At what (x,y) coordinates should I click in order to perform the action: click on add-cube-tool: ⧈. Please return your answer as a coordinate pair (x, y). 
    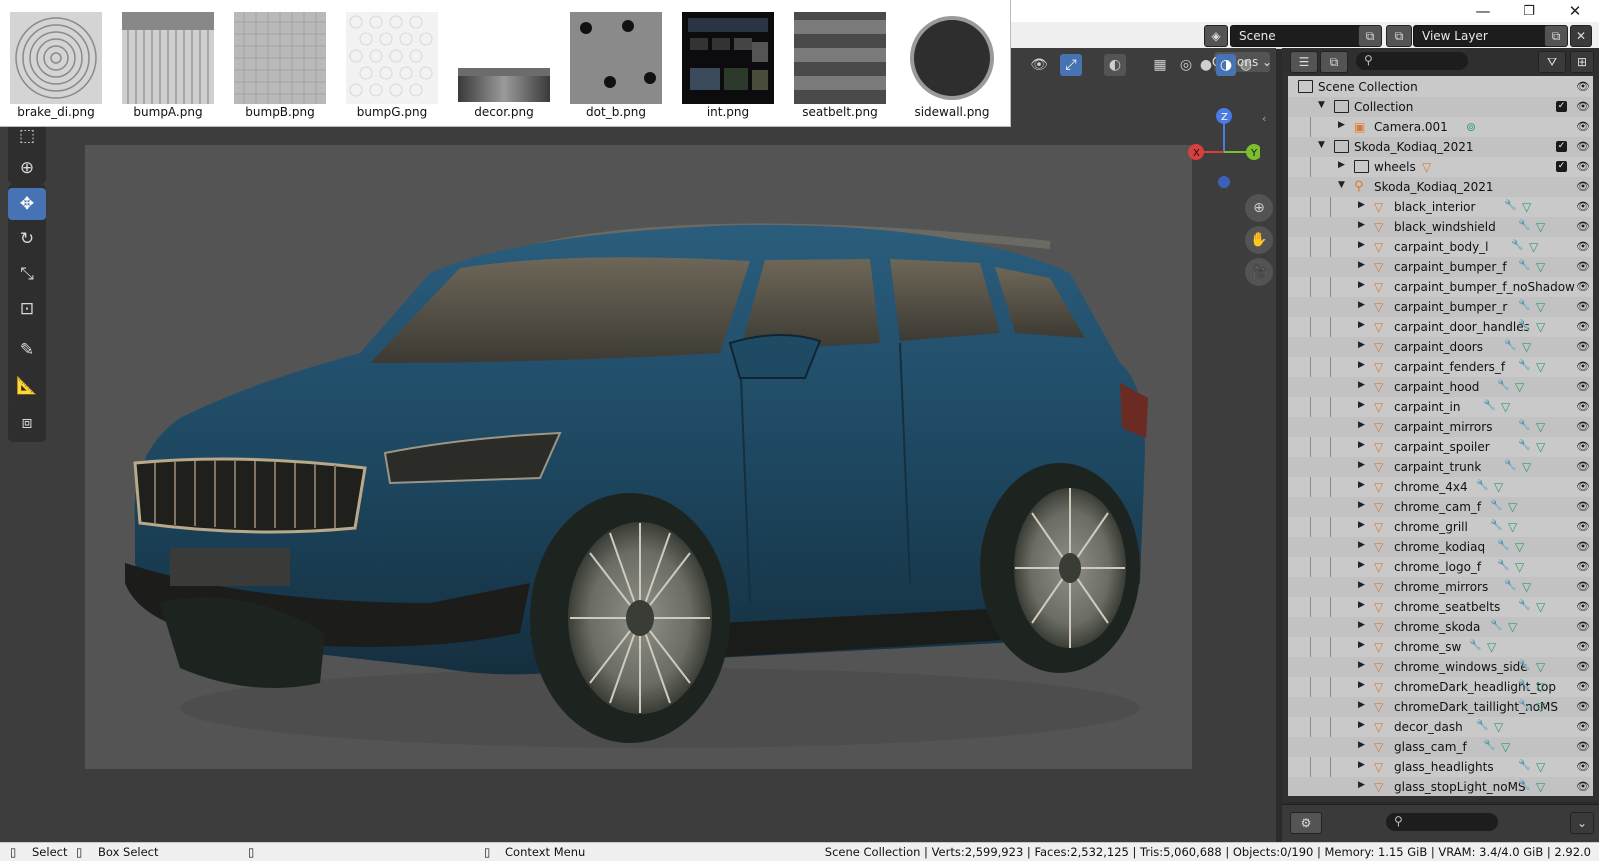
    Looking at the image, I should click on (27, 423).